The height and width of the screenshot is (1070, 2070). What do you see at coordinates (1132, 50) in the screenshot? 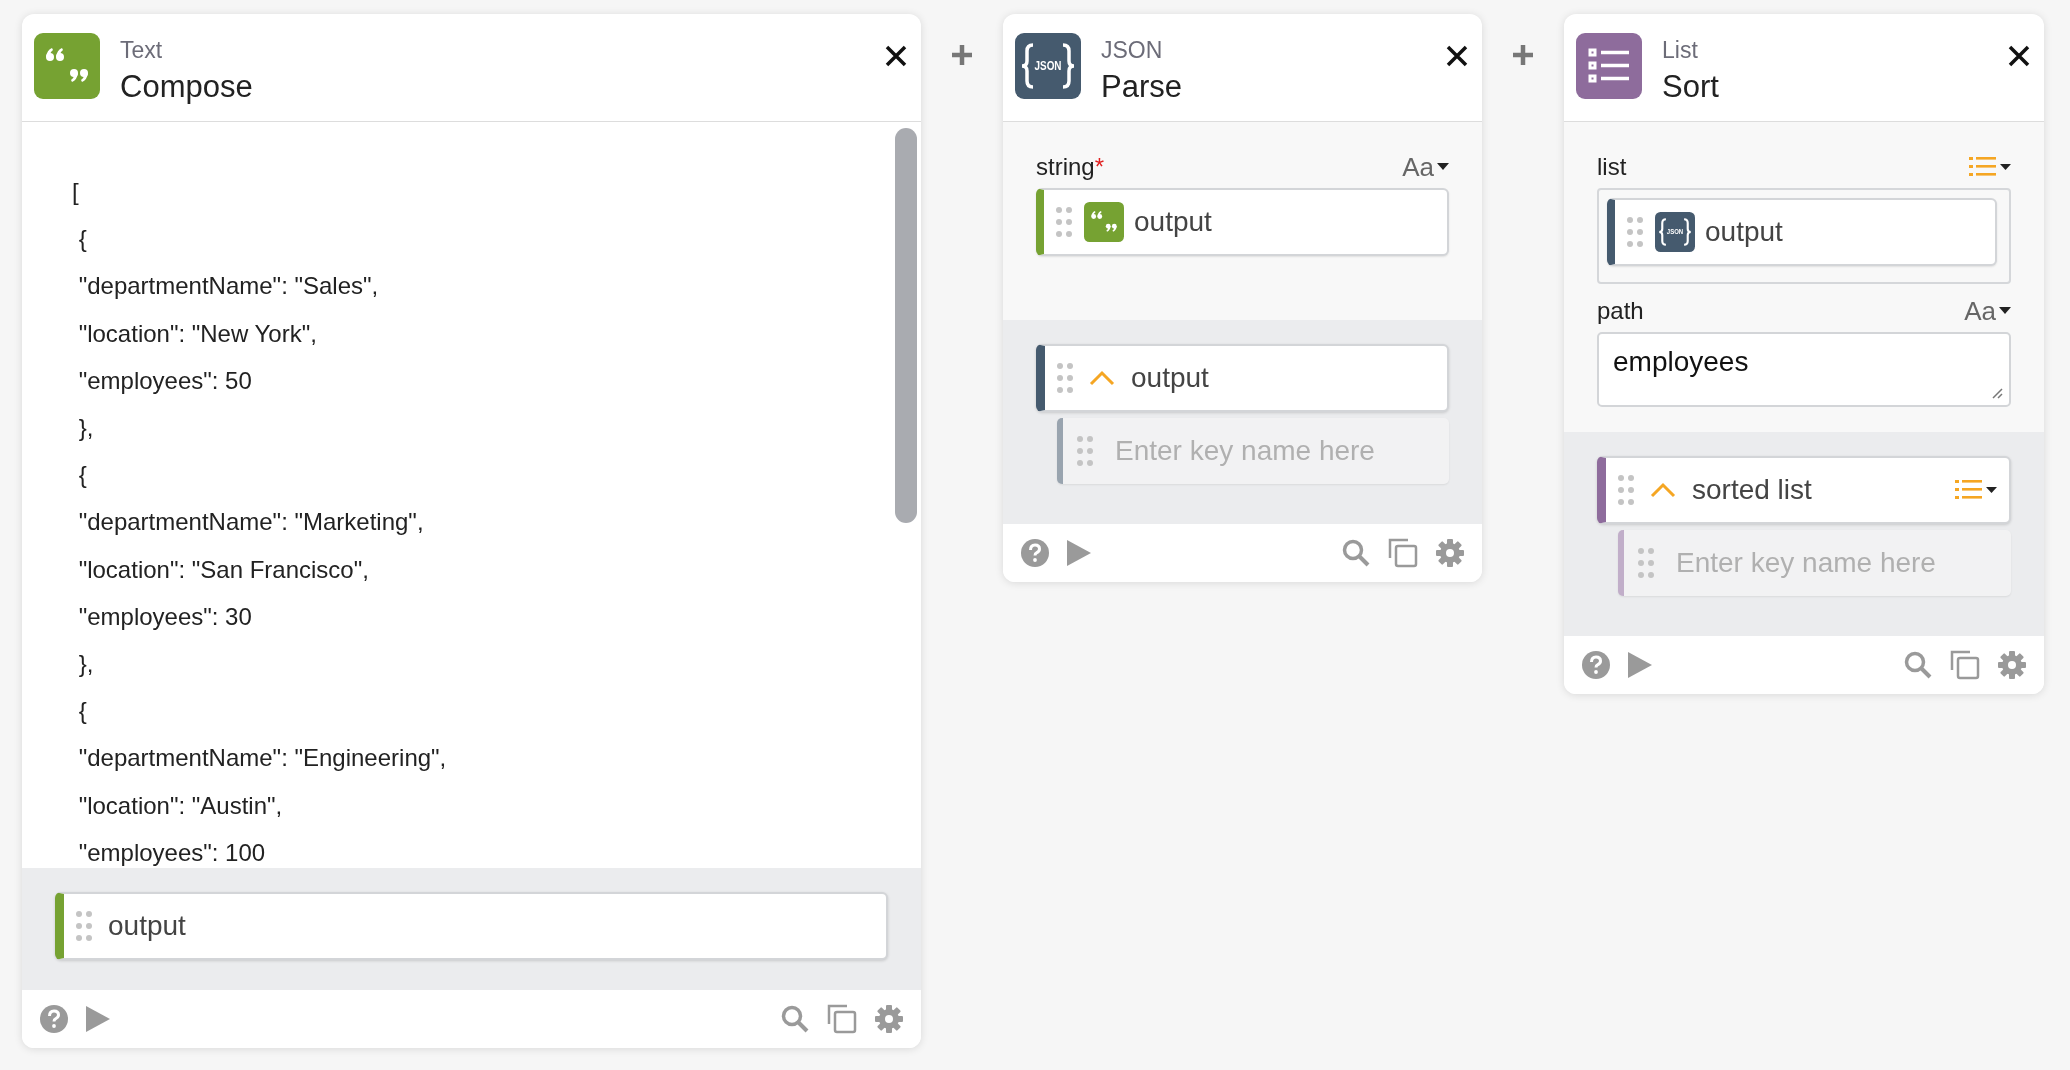
I see `card-category: JSON` at bounding box center [1132, 50].